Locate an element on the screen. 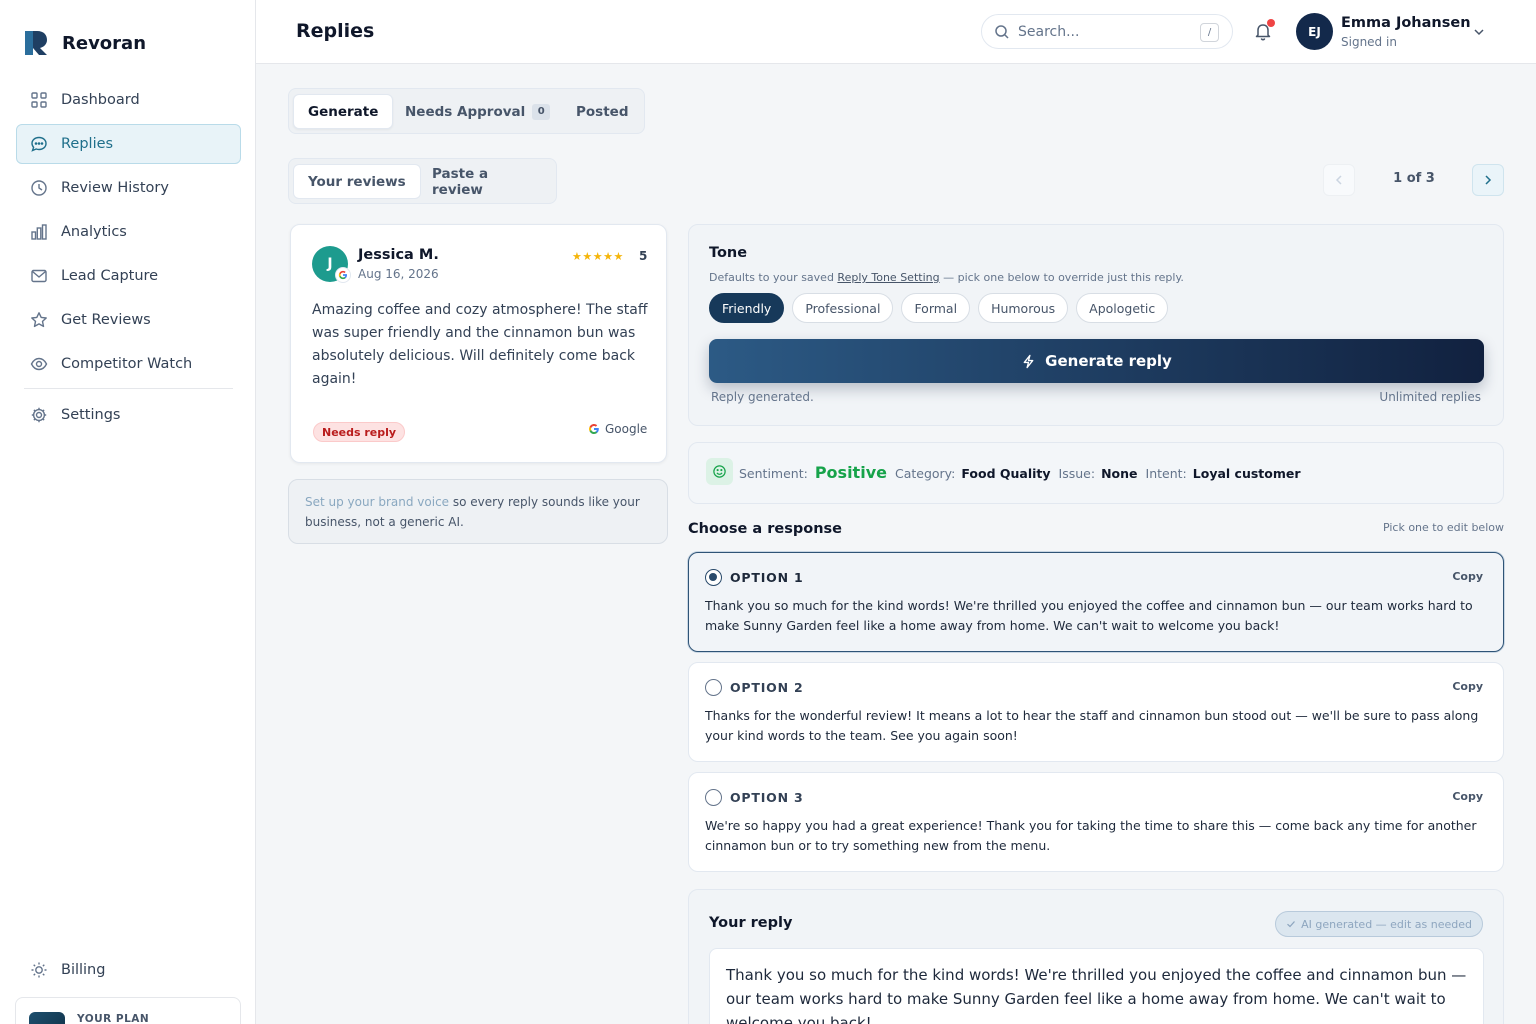  eye-icon is located at coordinates (39, 364).